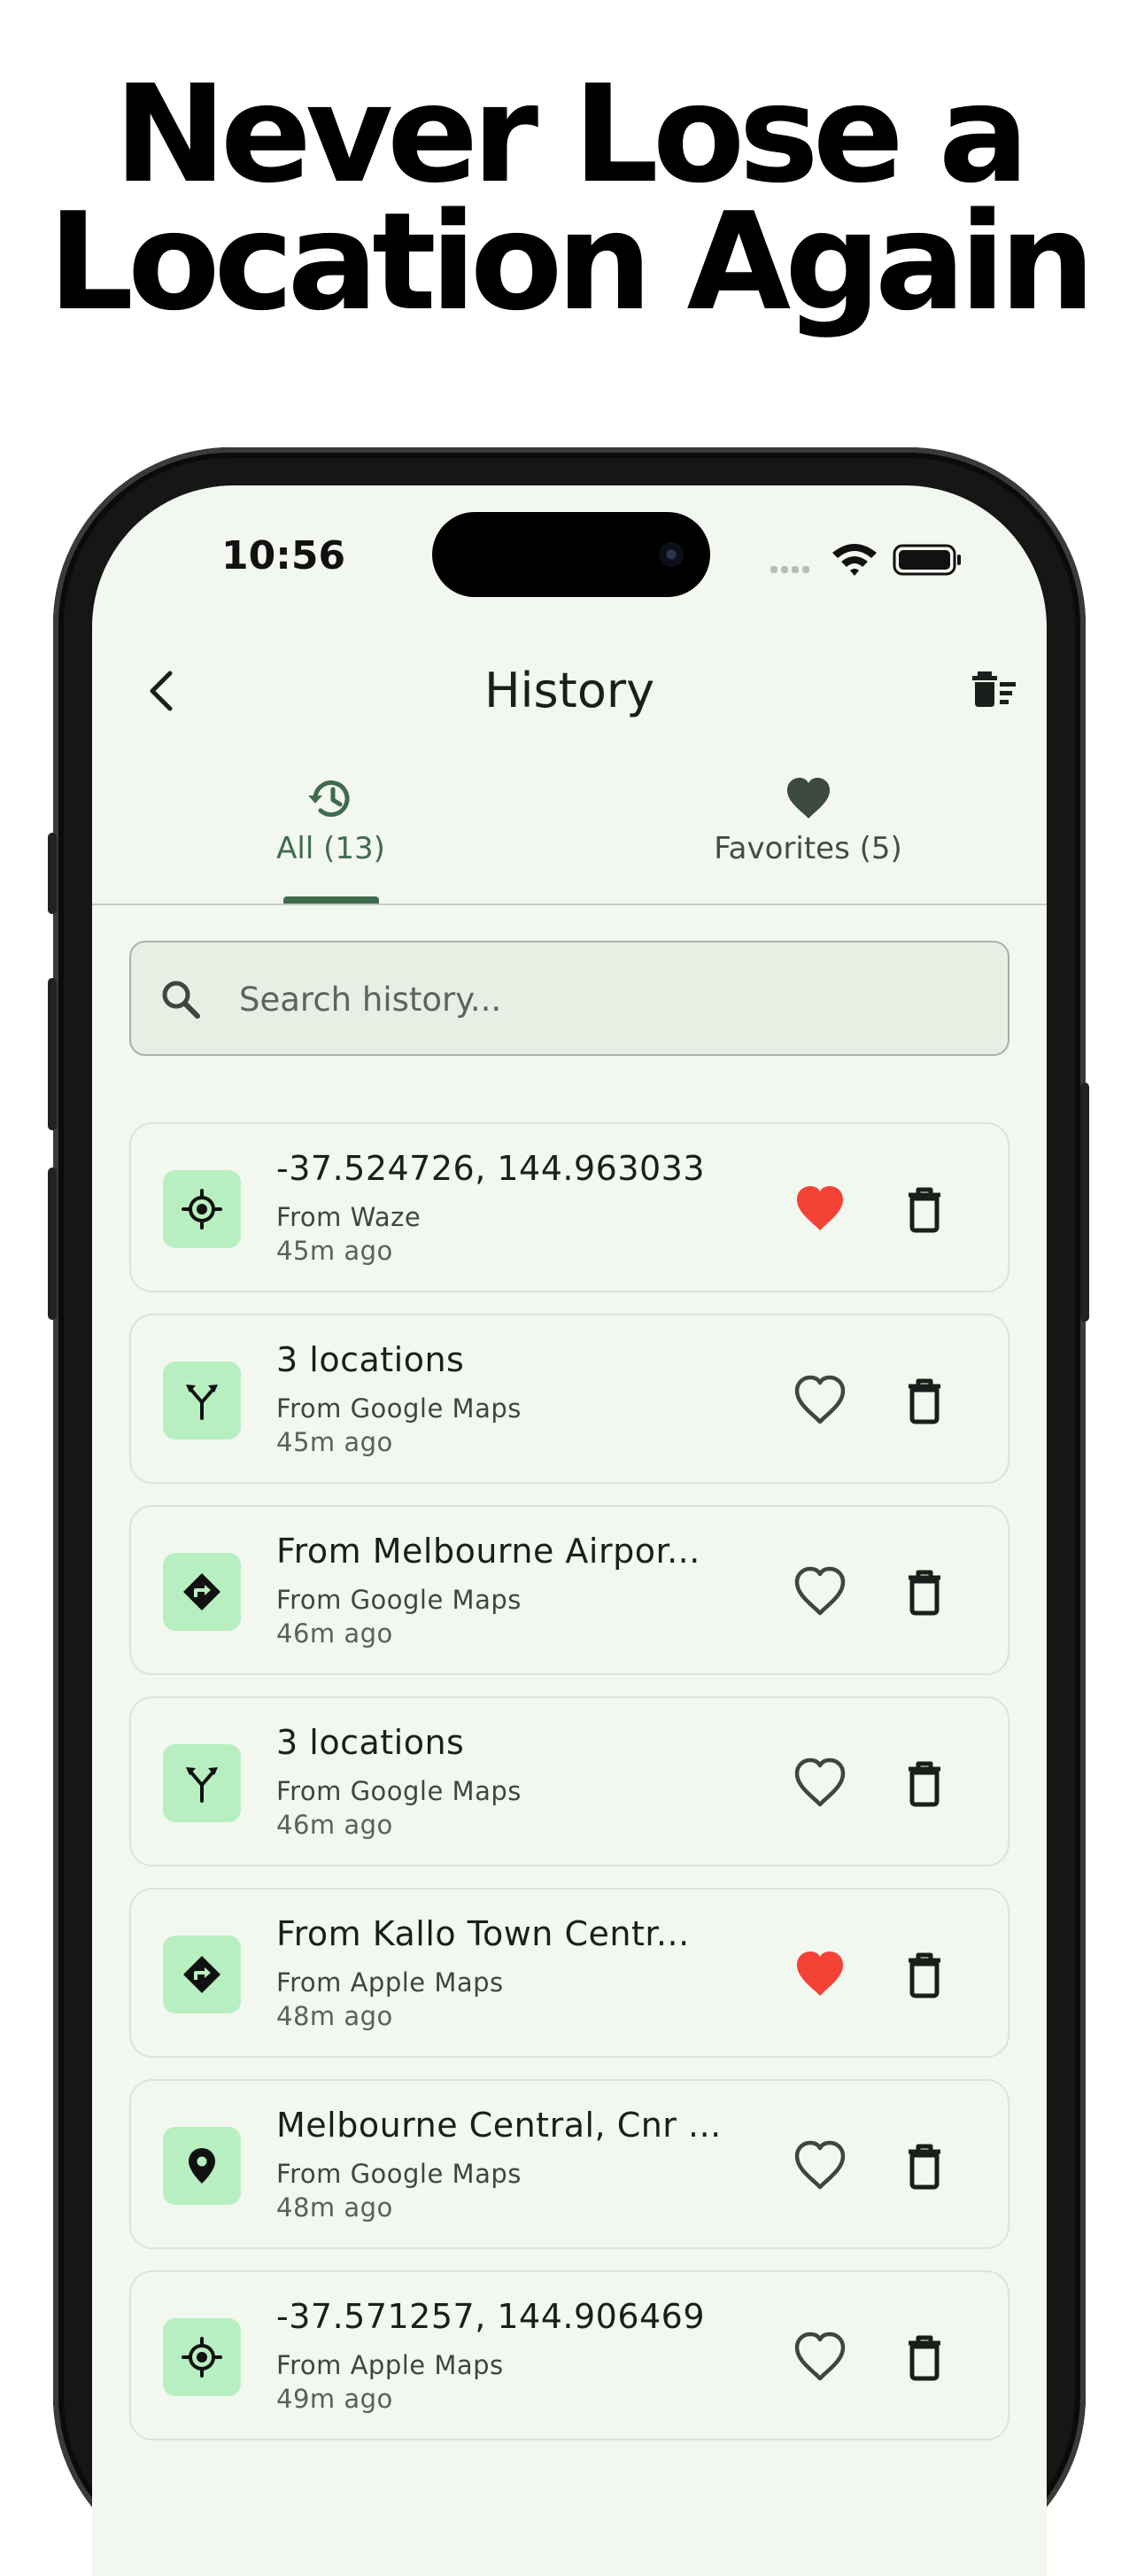 This screenshot has width=1137, height=2576. I want to click on wifi-icon, so click(854, 560).